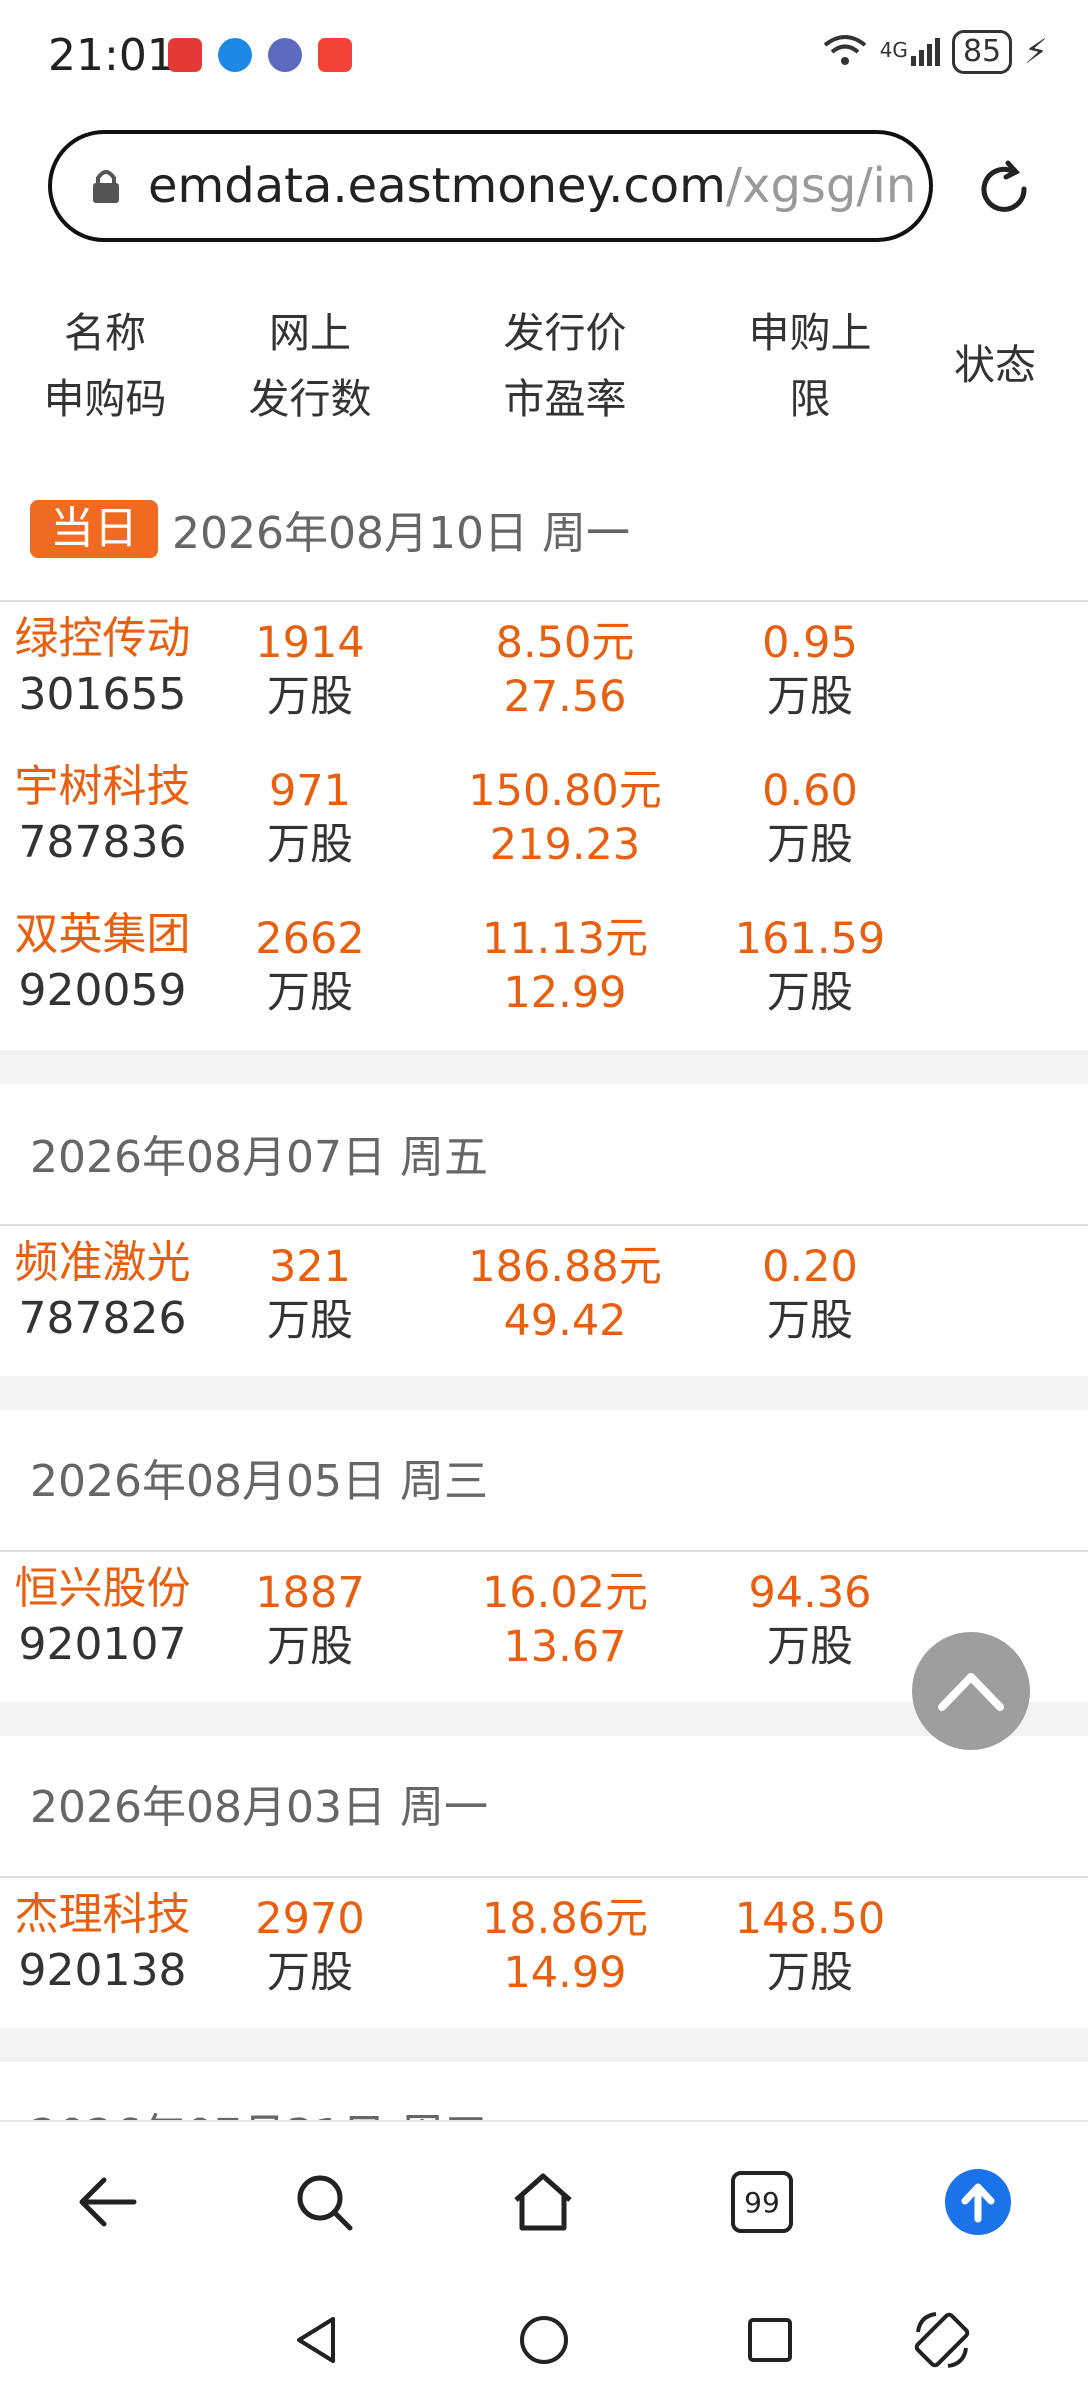 The image size is (1088, 2402). I want to click on column-price-line1: 发行价, so click(565, 333).